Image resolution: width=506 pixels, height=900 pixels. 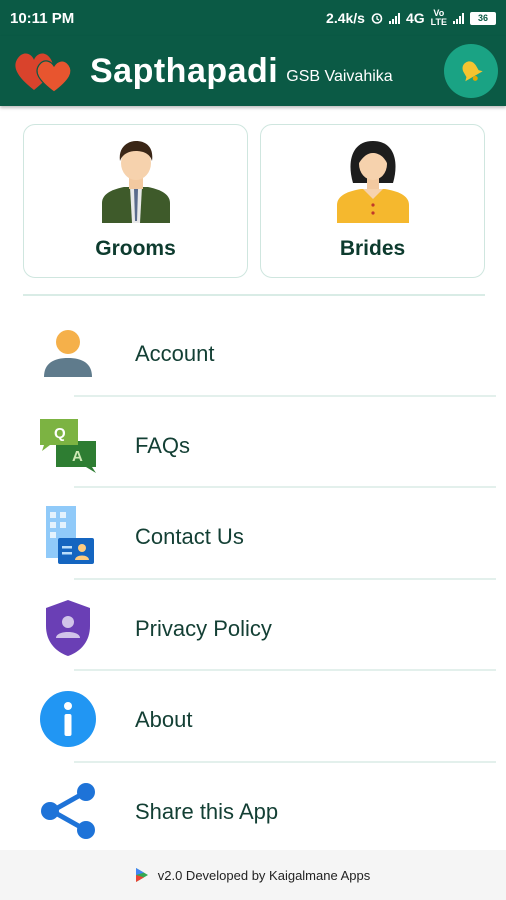 What do you see at coordinates (253, 442) in the screenshot?
I see `menu-item-faqs: A Q FAQs` at bounding box center [253, 442].